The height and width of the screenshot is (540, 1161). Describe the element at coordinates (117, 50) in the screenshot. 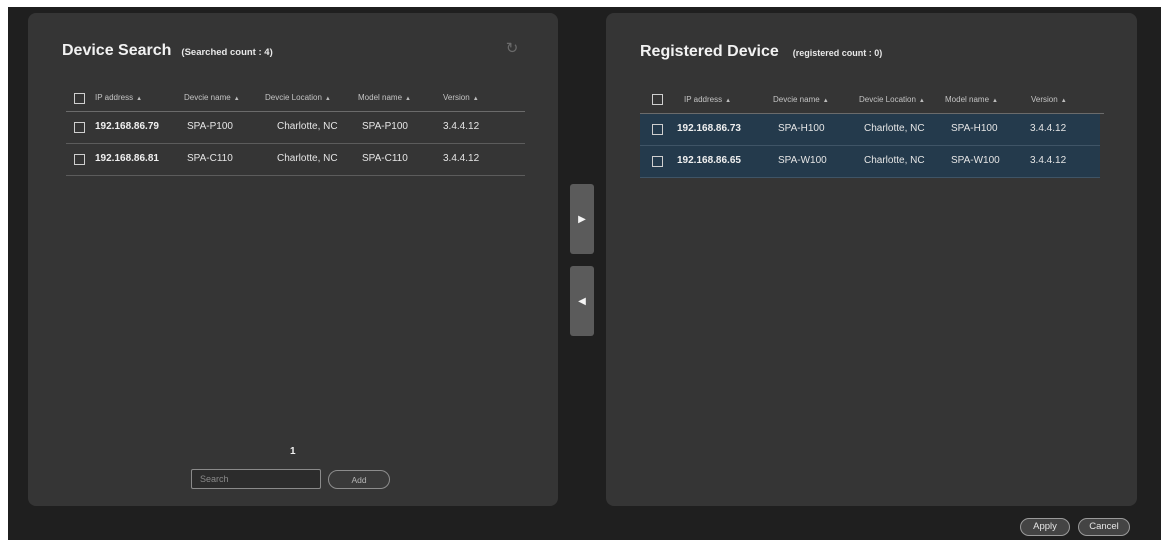

I see `search-panel-title: Device Search` at that location.